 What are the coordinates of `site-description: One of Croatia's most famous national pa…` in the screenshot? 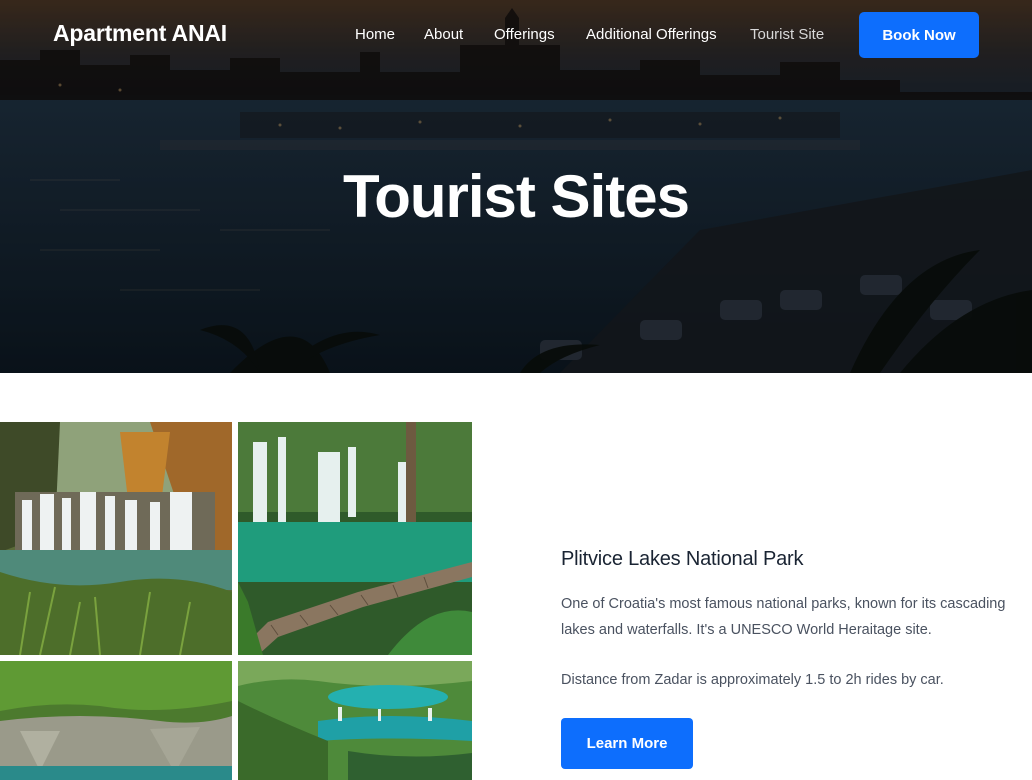 It's located at (783, 617).